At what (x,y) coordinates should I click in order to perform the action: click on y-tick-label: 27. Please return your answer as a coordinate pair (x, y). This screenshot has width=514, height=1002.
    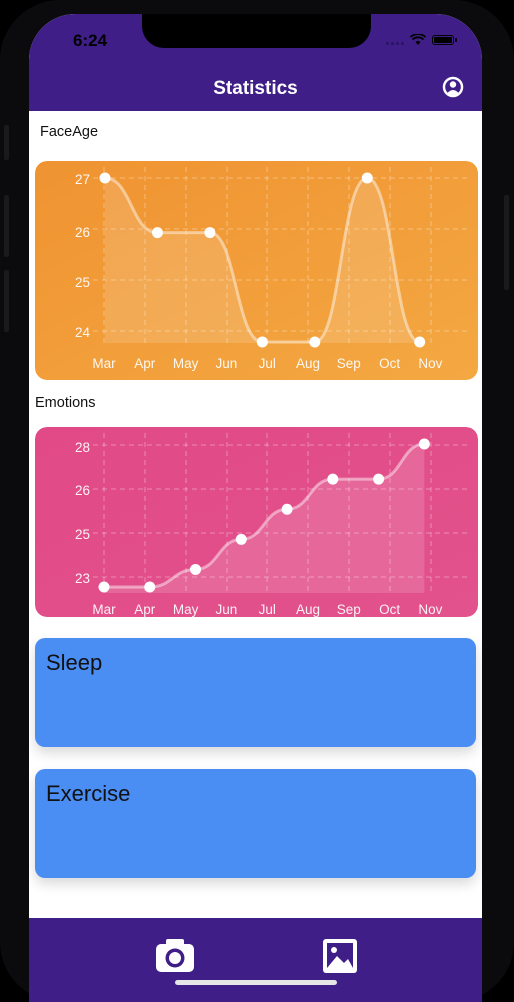
    Looking at the image, I should click on (82, 179).